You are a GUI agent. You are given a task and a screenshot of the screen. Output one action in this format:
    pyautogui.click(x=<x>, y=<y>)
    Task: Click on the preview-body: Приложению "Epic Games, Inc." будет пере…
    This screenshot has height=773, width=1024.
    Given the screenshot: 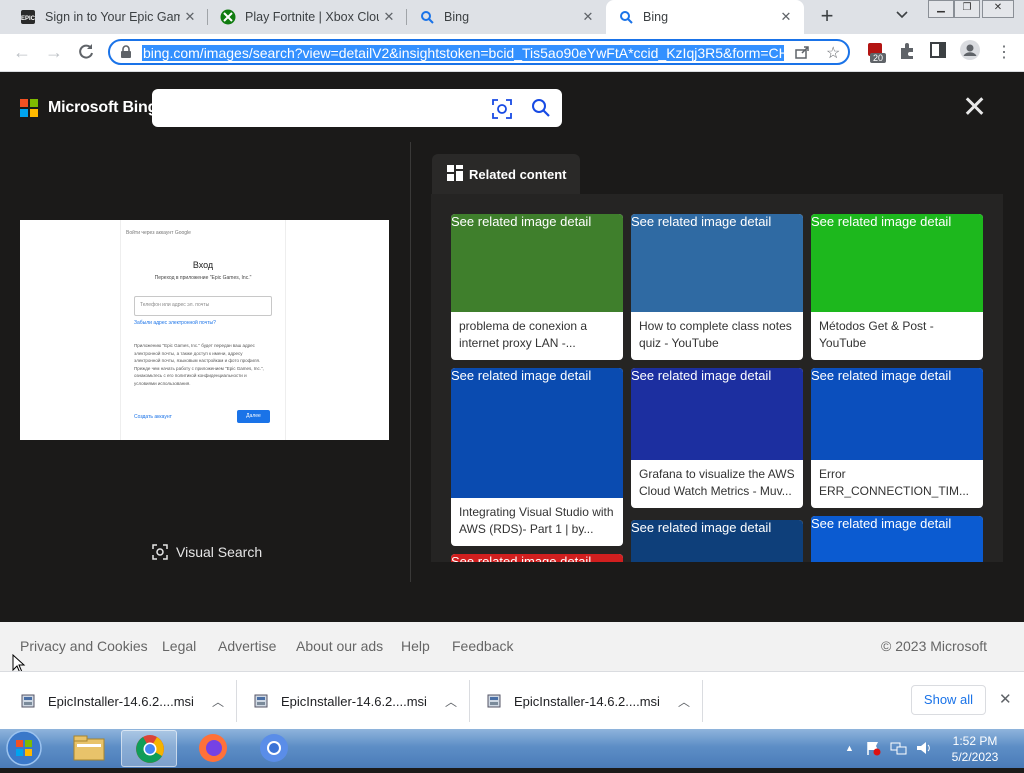 What is the action you would take?
    pyautogui.click(x=199, y=364)
    